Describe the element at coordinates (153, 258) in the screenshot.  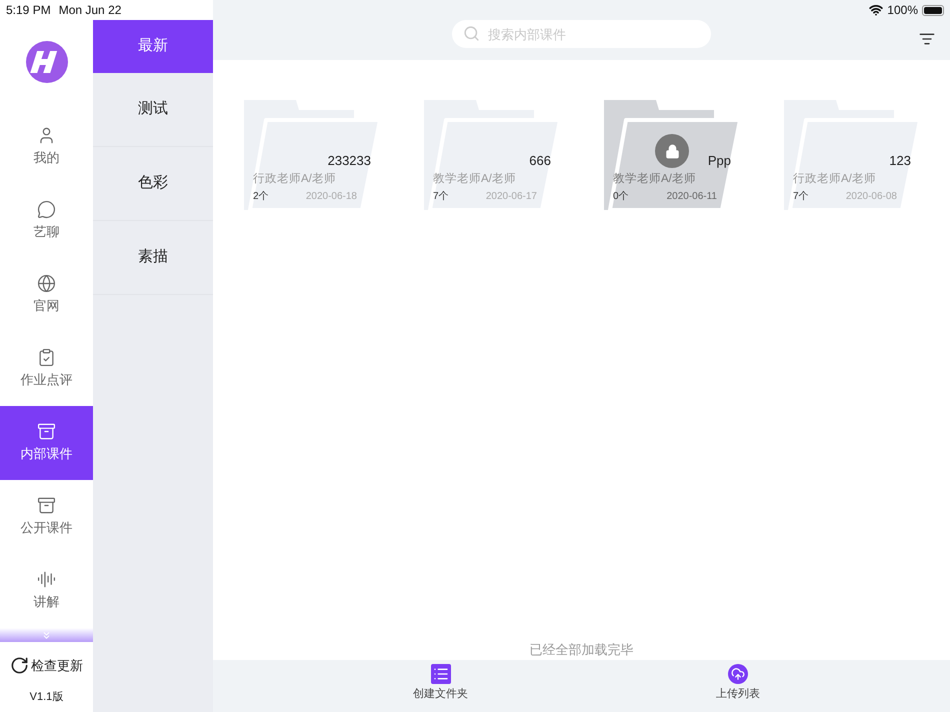
I see `category-tab: 素描` at that location.